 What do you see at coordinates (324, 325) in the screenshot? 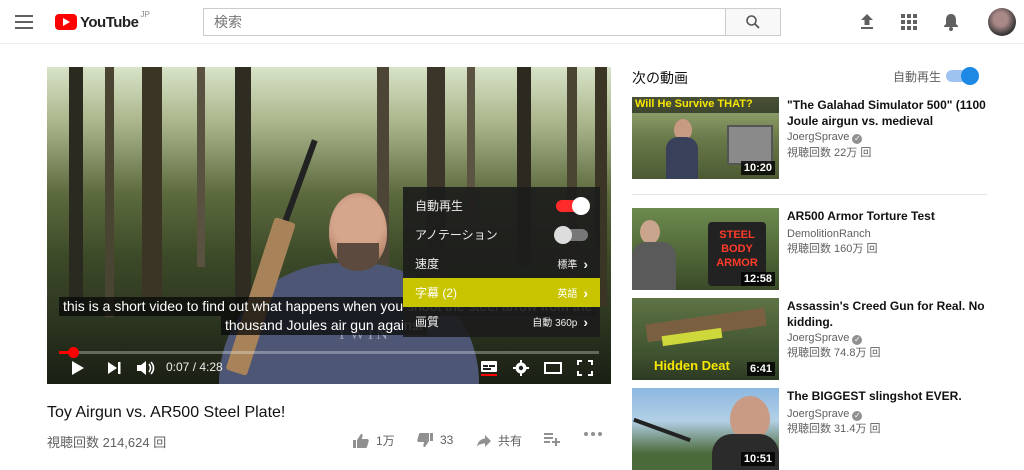
I see `caption-line-2: thousand Joules air gun against` at bounding box center [324, 325].